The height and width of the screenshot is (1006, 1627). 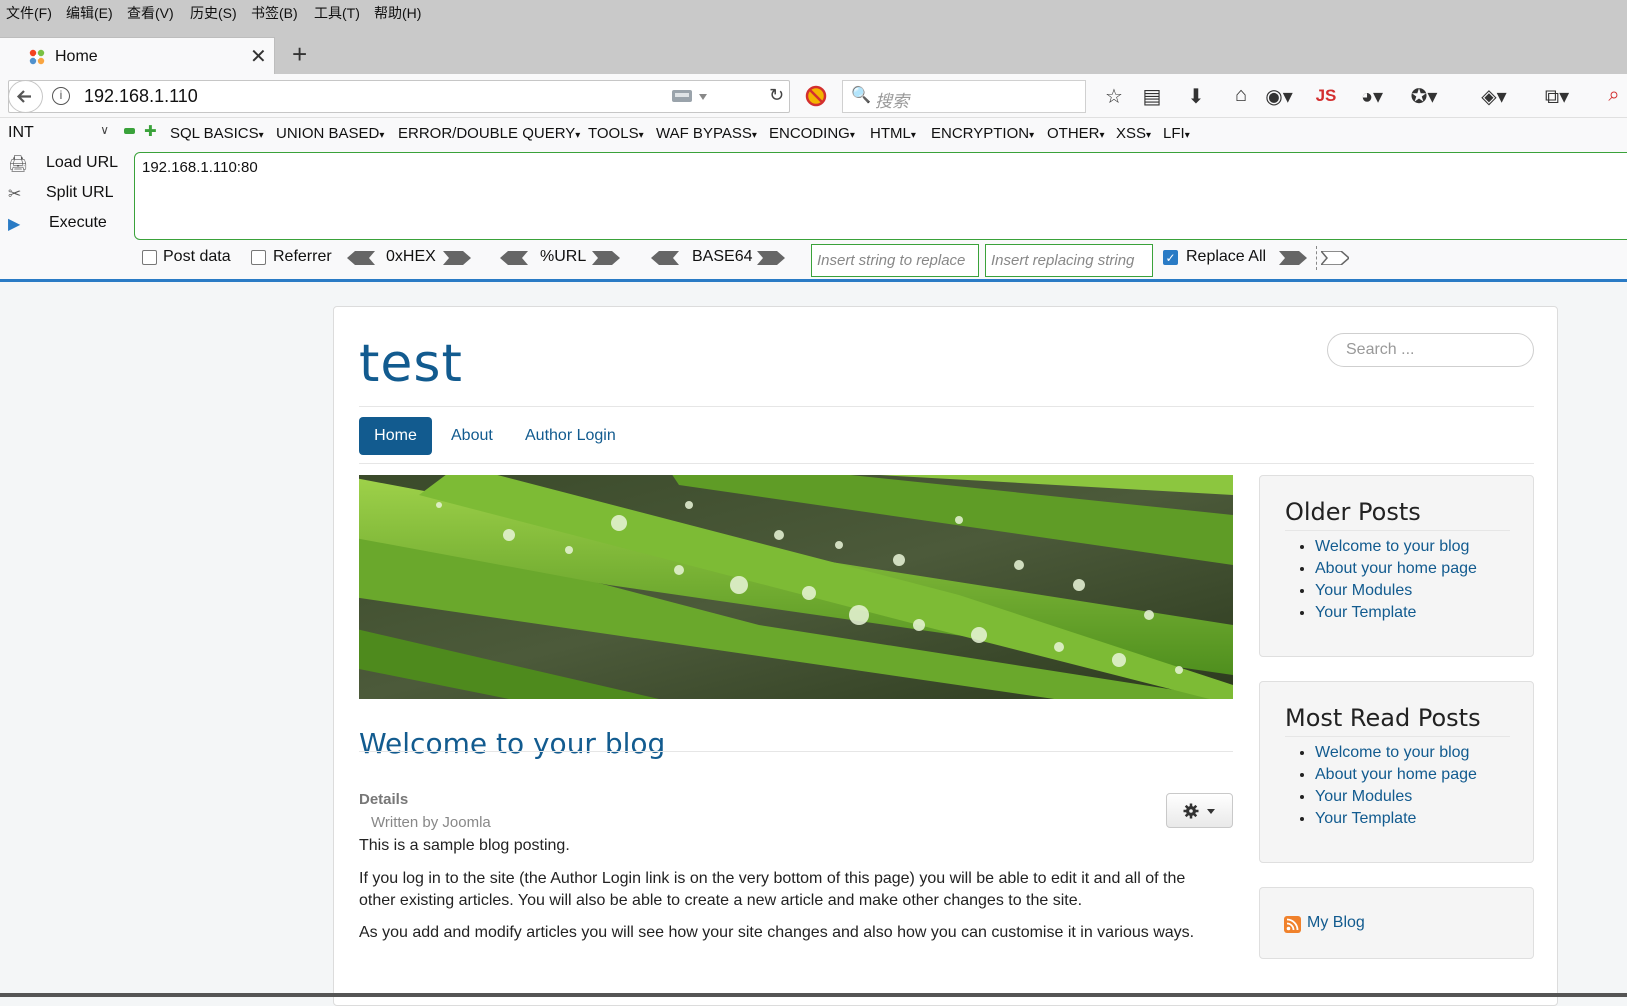 What do you see at coordinates (29, 13) in the screenshot?
I see `menu-file: 文件(F)` at bounding box center [29, 13].